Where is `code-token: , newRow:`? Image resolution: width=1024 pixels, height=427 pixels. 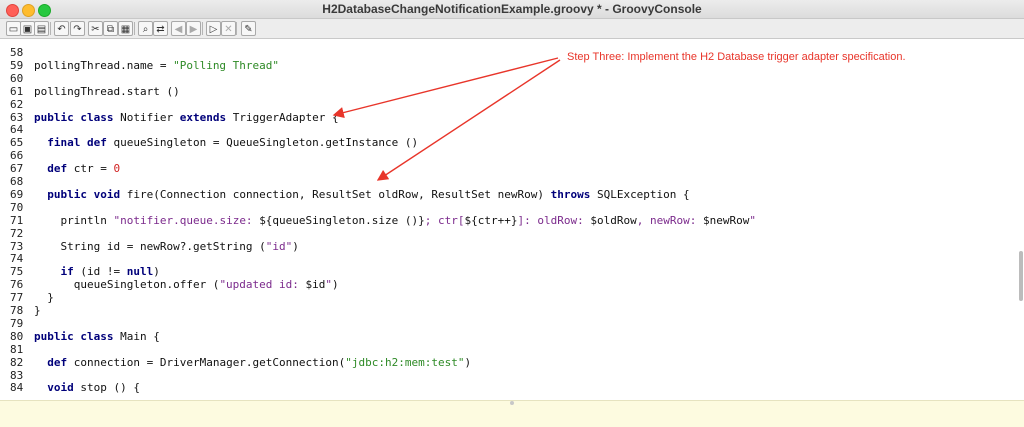
code-token: , newRow: is located at coordinates (669, 220).